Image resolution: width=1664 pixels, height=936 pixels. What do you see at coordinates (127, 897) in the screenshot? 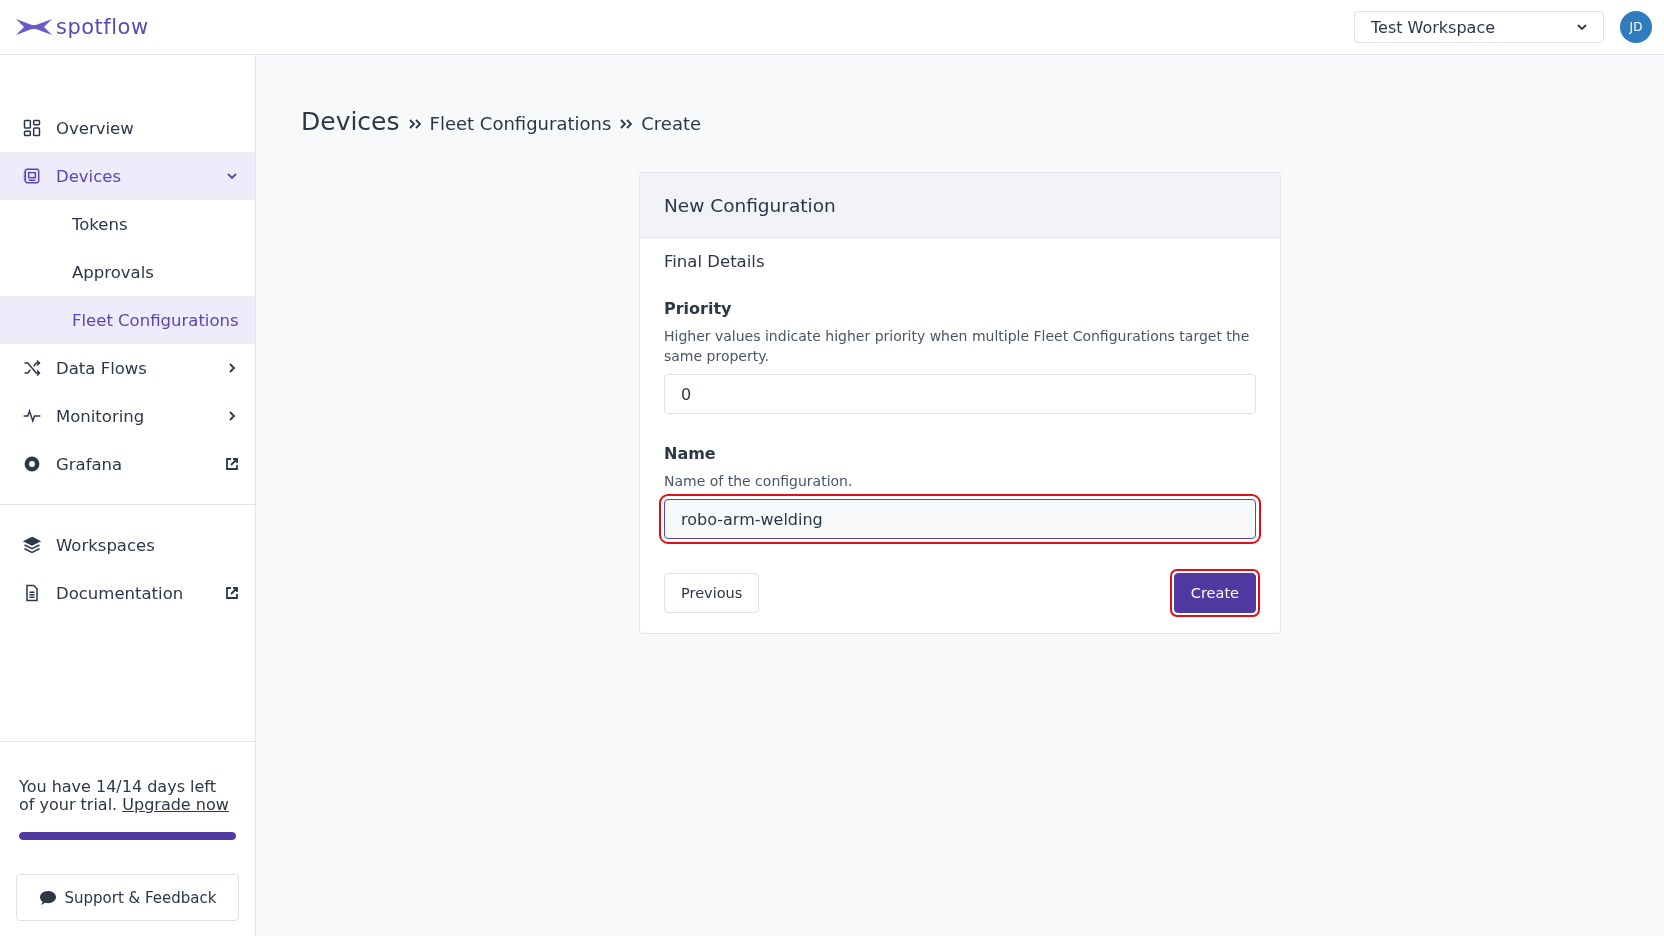
I see `support-button: Support & Feedback` at bounding box center [127, 897].